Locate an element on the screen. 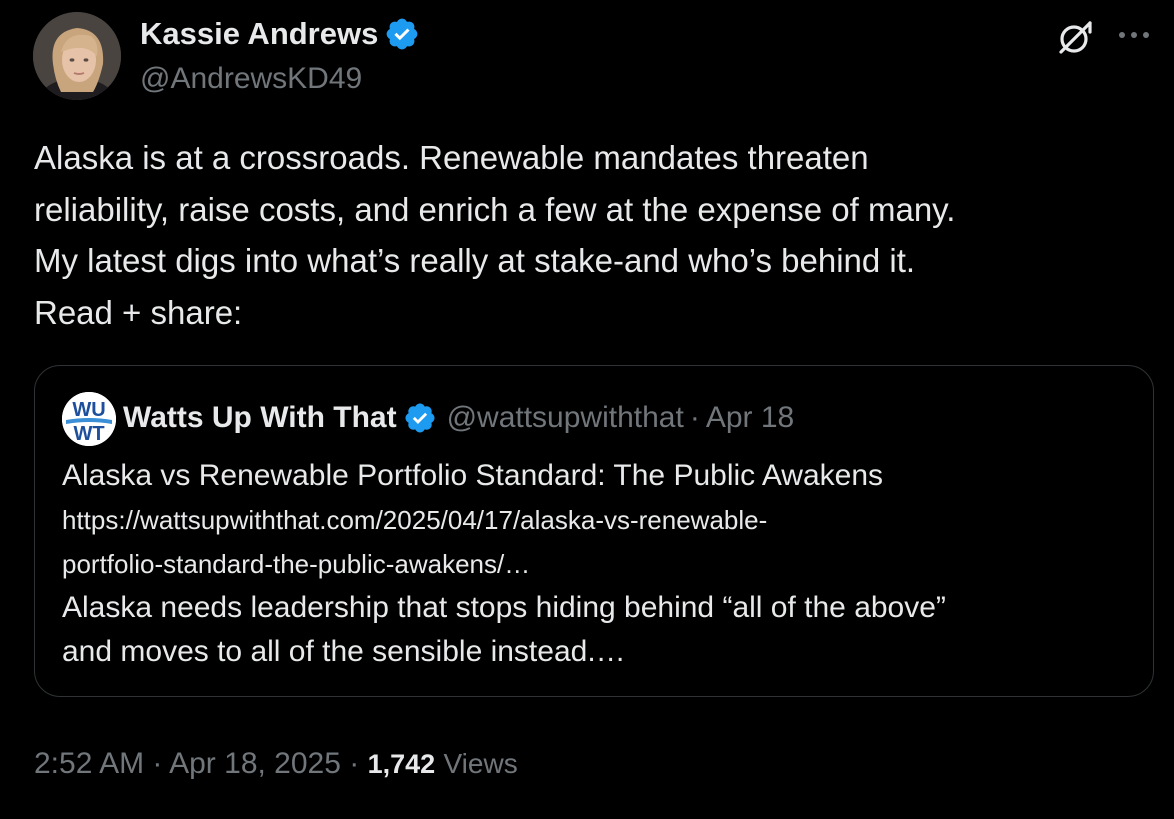 The height and width of the screenshot is (819, 1174). profile-photo-icon is located at coordinates (77, 56).